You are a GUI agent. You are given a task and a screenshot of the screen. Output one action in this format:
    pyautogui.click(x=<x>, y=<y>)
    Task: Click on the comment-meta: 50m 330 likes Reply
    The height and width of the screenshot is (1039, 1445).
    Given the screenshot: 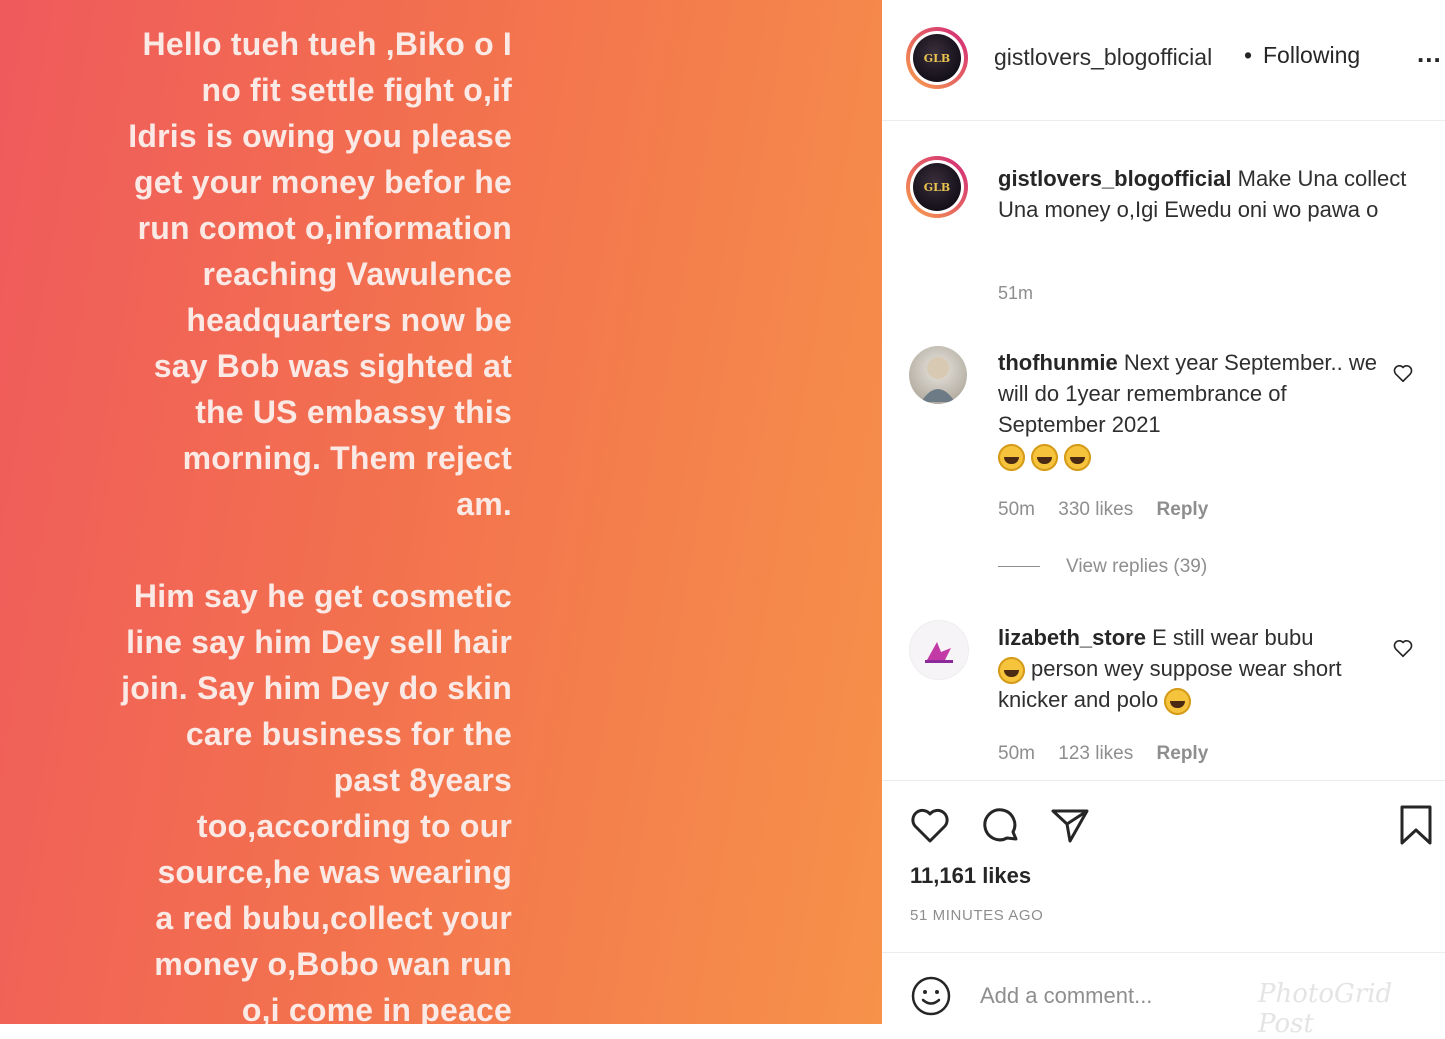 What is the action you would take?
    pyautogui.click(x=1112, y=510)
    